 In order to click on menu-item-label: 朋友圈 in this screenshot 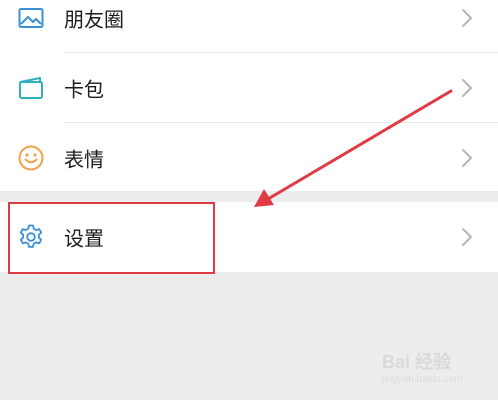, I will do `click(94, 19)`.